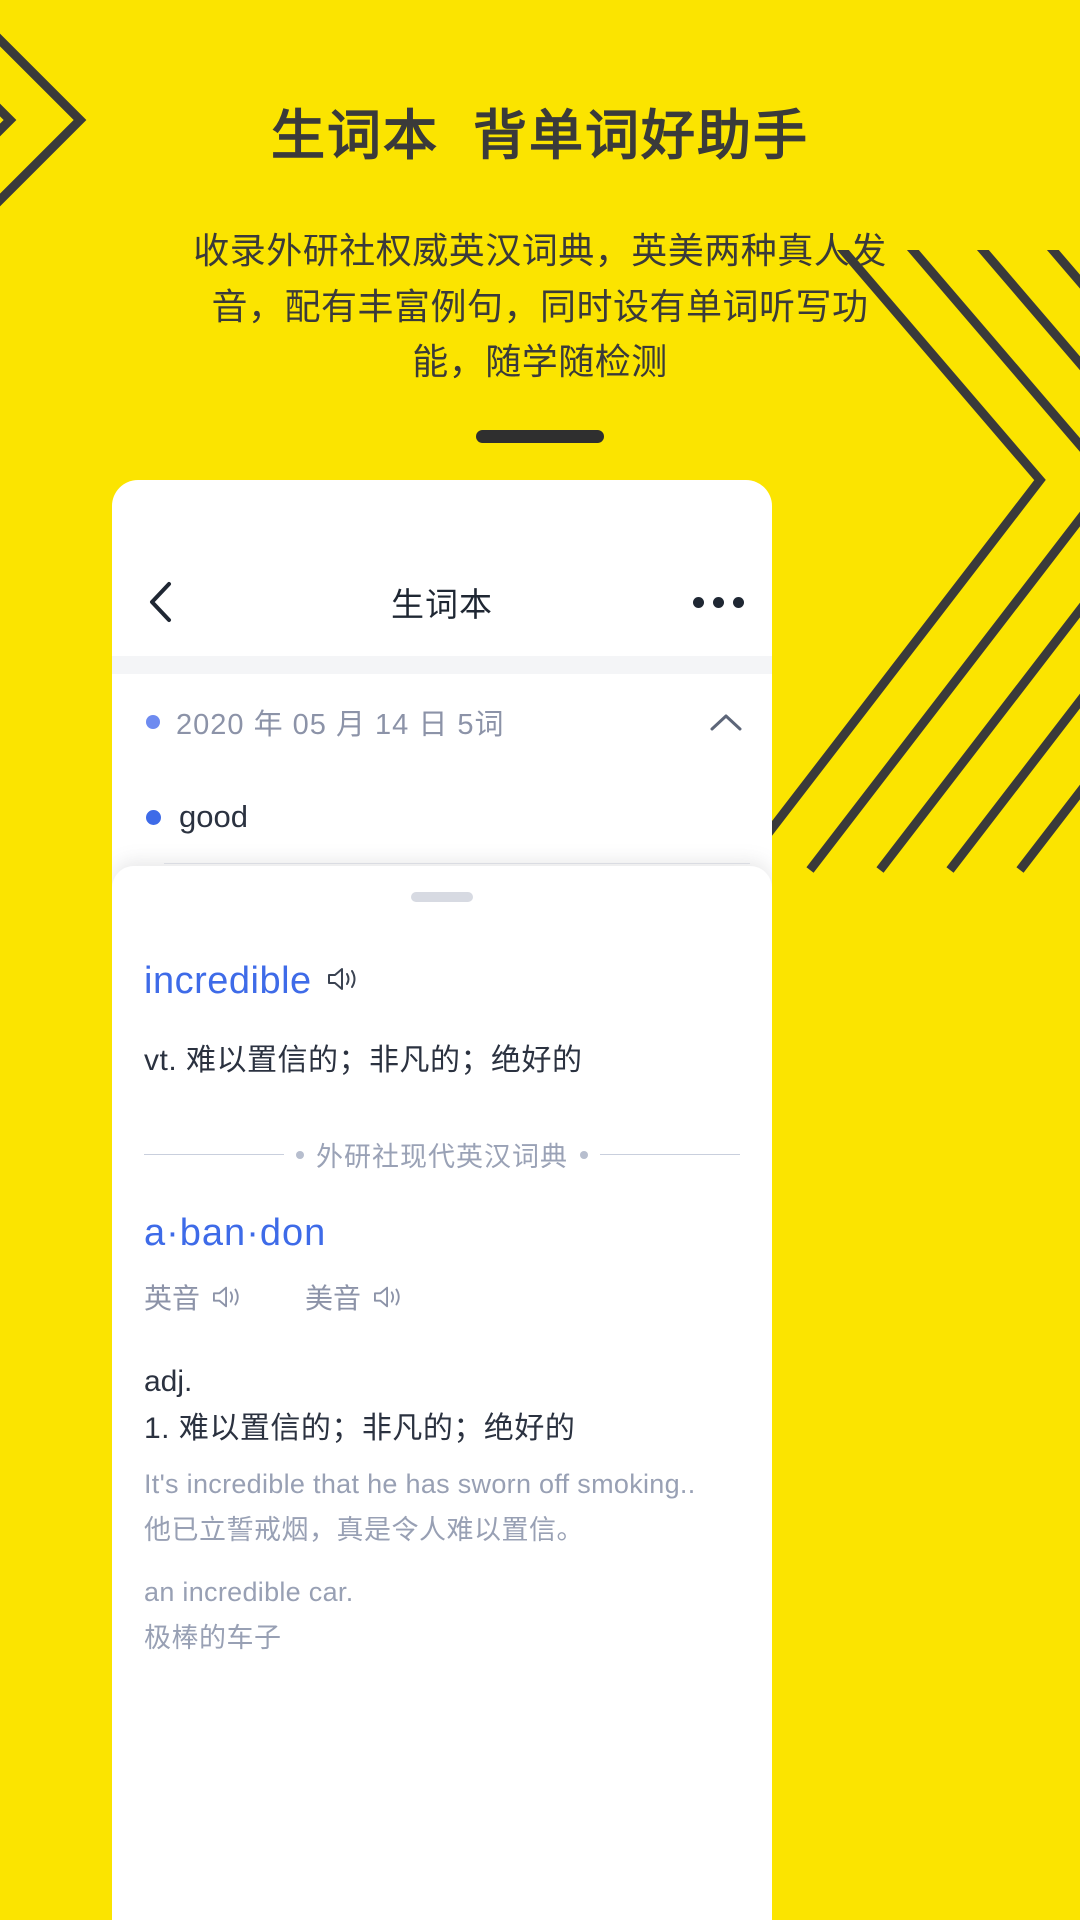 The width and height of the screenshot is (1080, 1920). Describe the element at coordinates (540, 437) in the screenshot. I see `hero-divider` at that location.